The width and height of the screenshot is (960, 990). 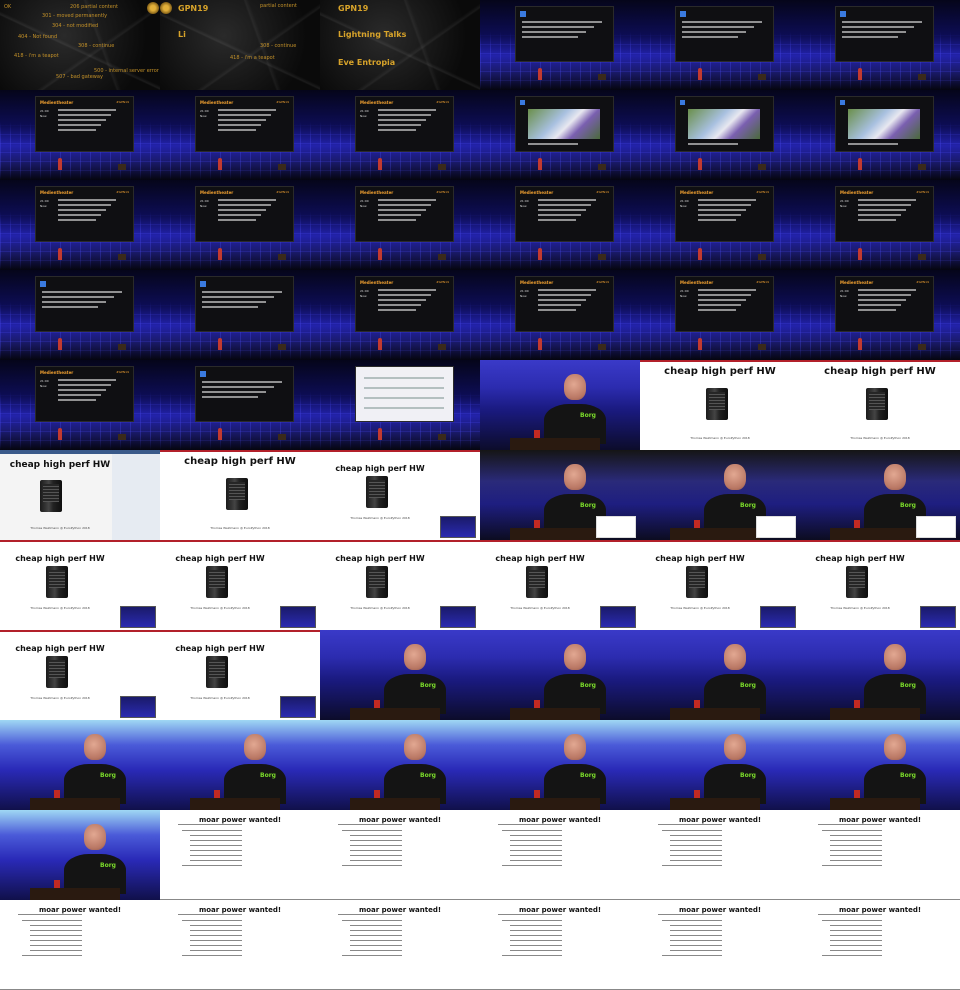 I want to click on projection-screen: Medientheater #GPN19 21:00 Now, so click(x=724, y=304).